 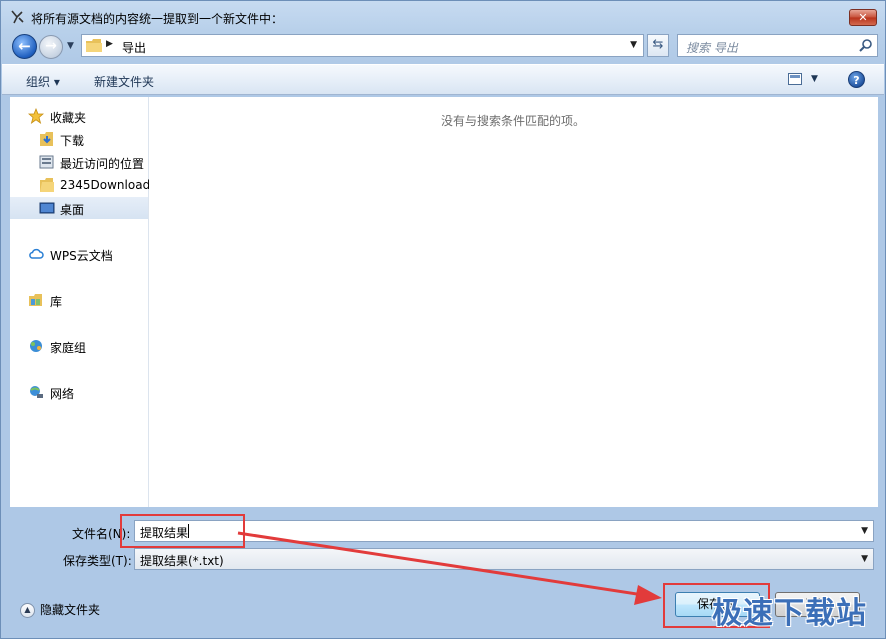 I want to click on nav-homegroup-label: 家庭组, so click(x=68, y=348).